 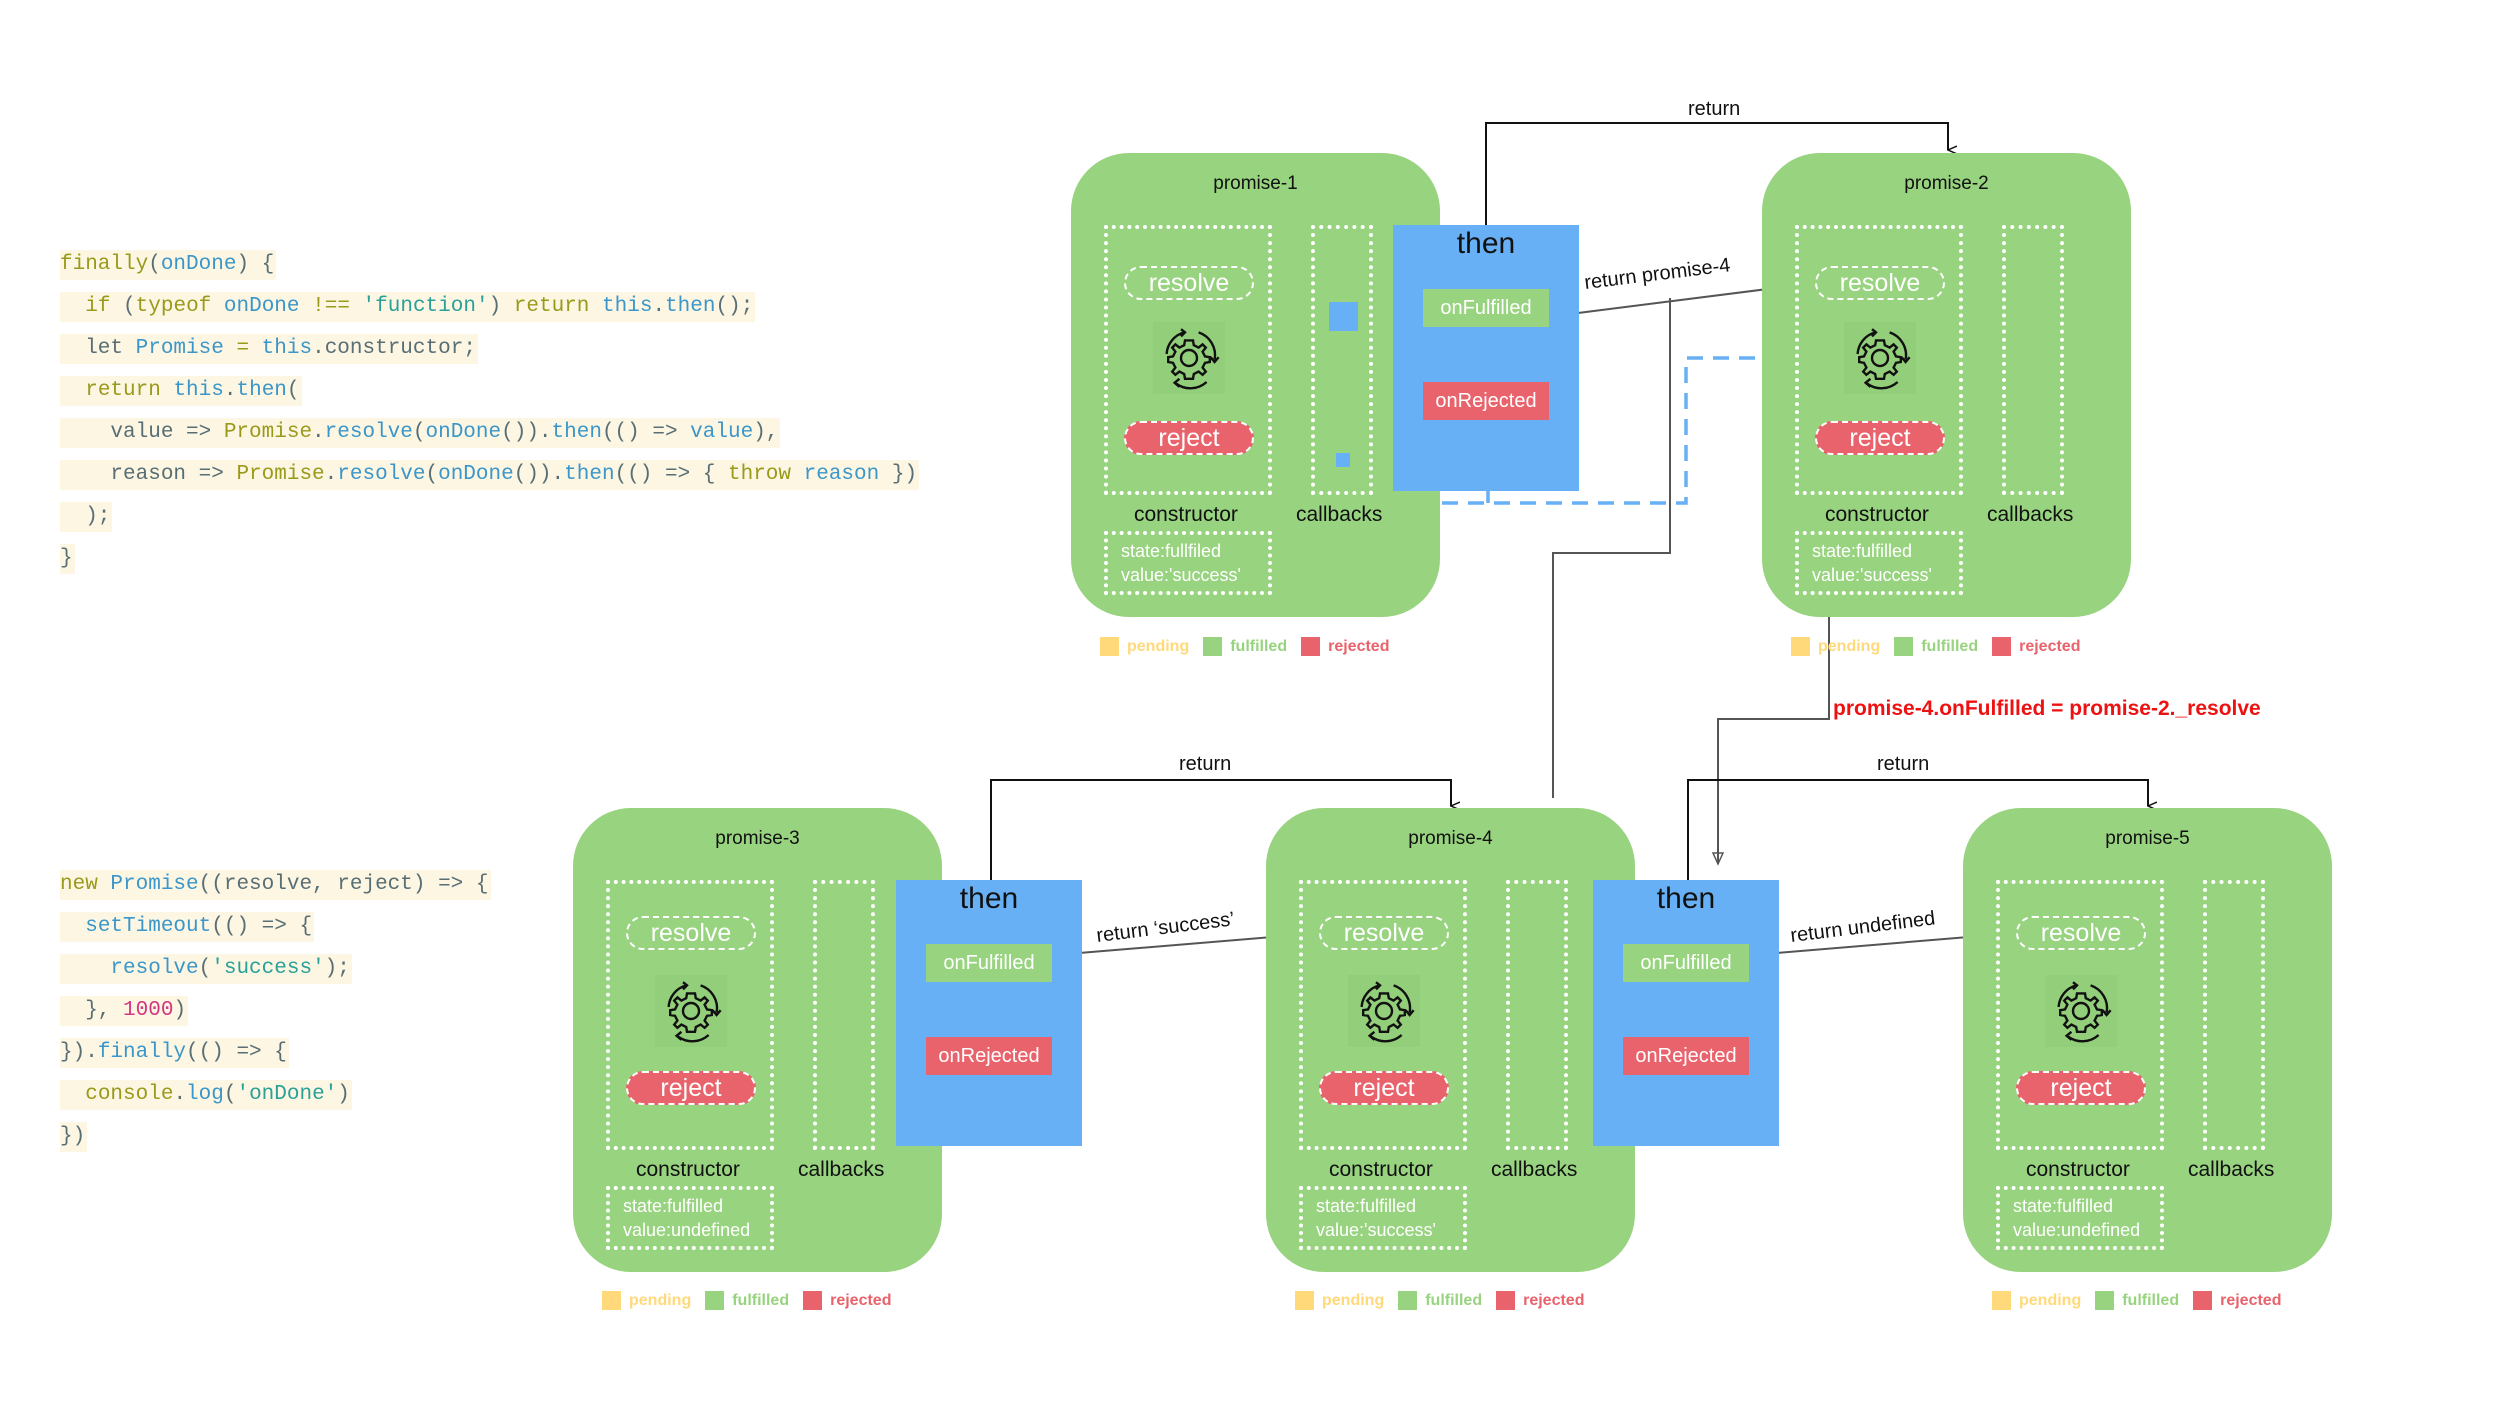 What do you see at coordinates (646, 432) in the screenshot?
I see `code-token: (() =>` at bounding box center [646, 432].